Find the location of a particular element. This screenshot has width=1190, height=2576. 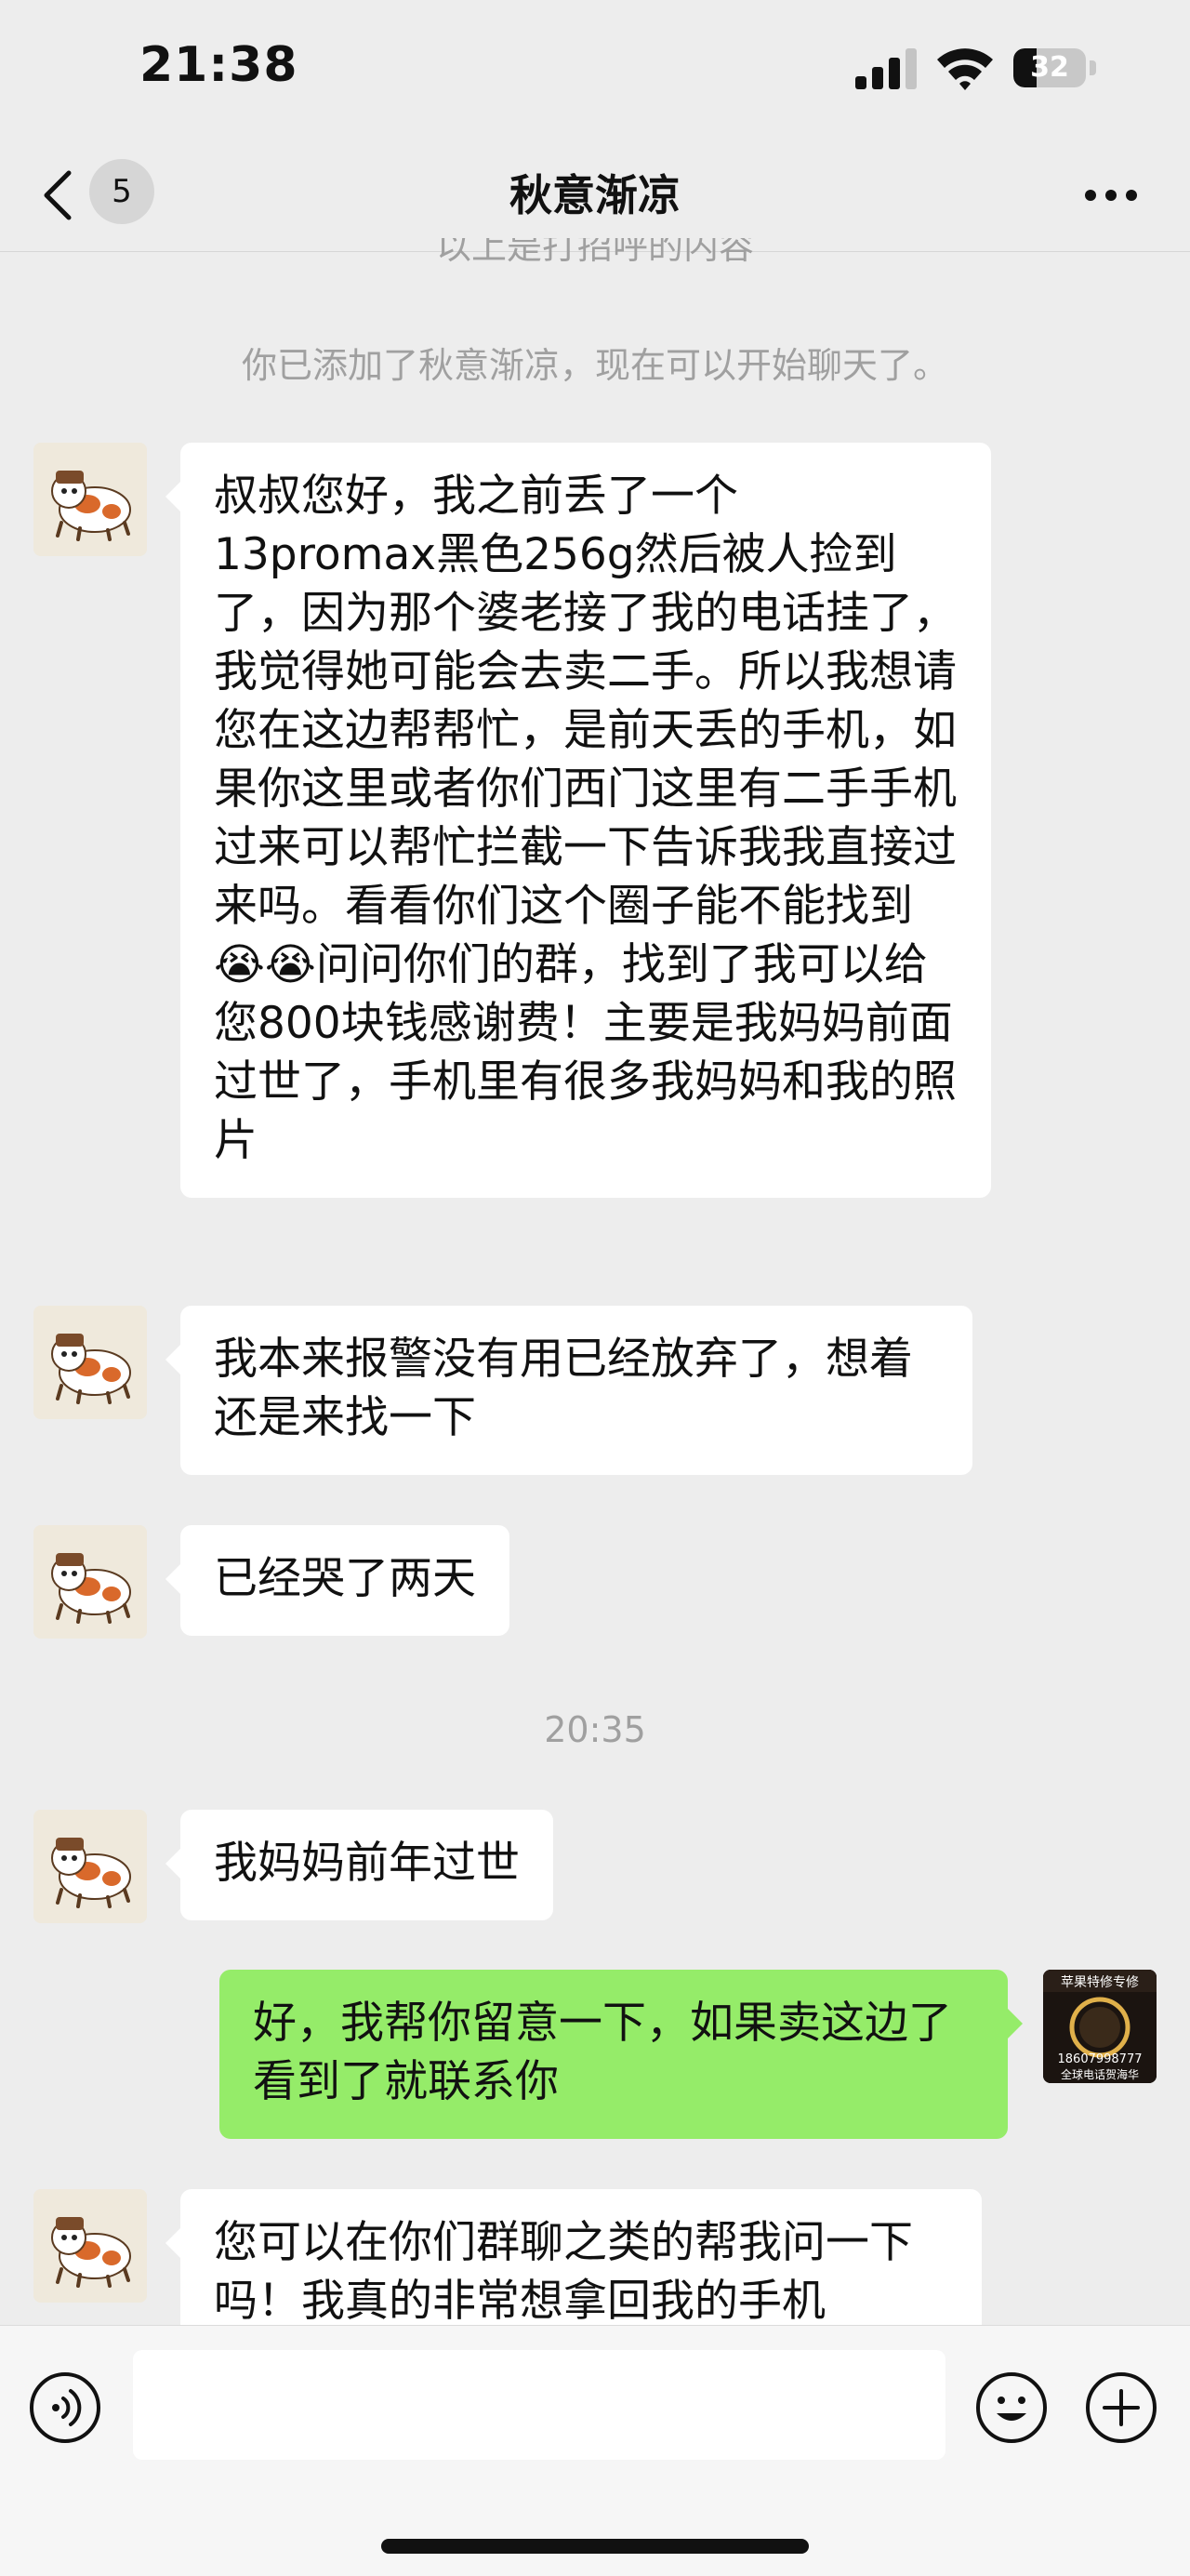

chat-title: 秋意渐凉 is located at coordinates (595, 195).